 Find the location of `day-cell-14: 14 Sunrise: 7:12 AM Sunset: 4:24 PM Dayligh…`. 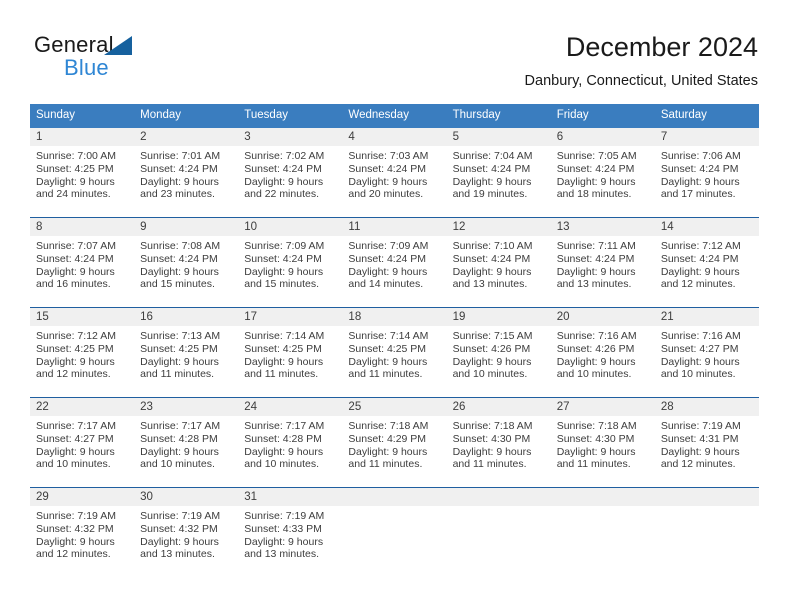

day-cell-14: 14 Sunrise: 7:12 AM Sunset: 4:24 PM Dayligh… is located at coordinates (707, 262).